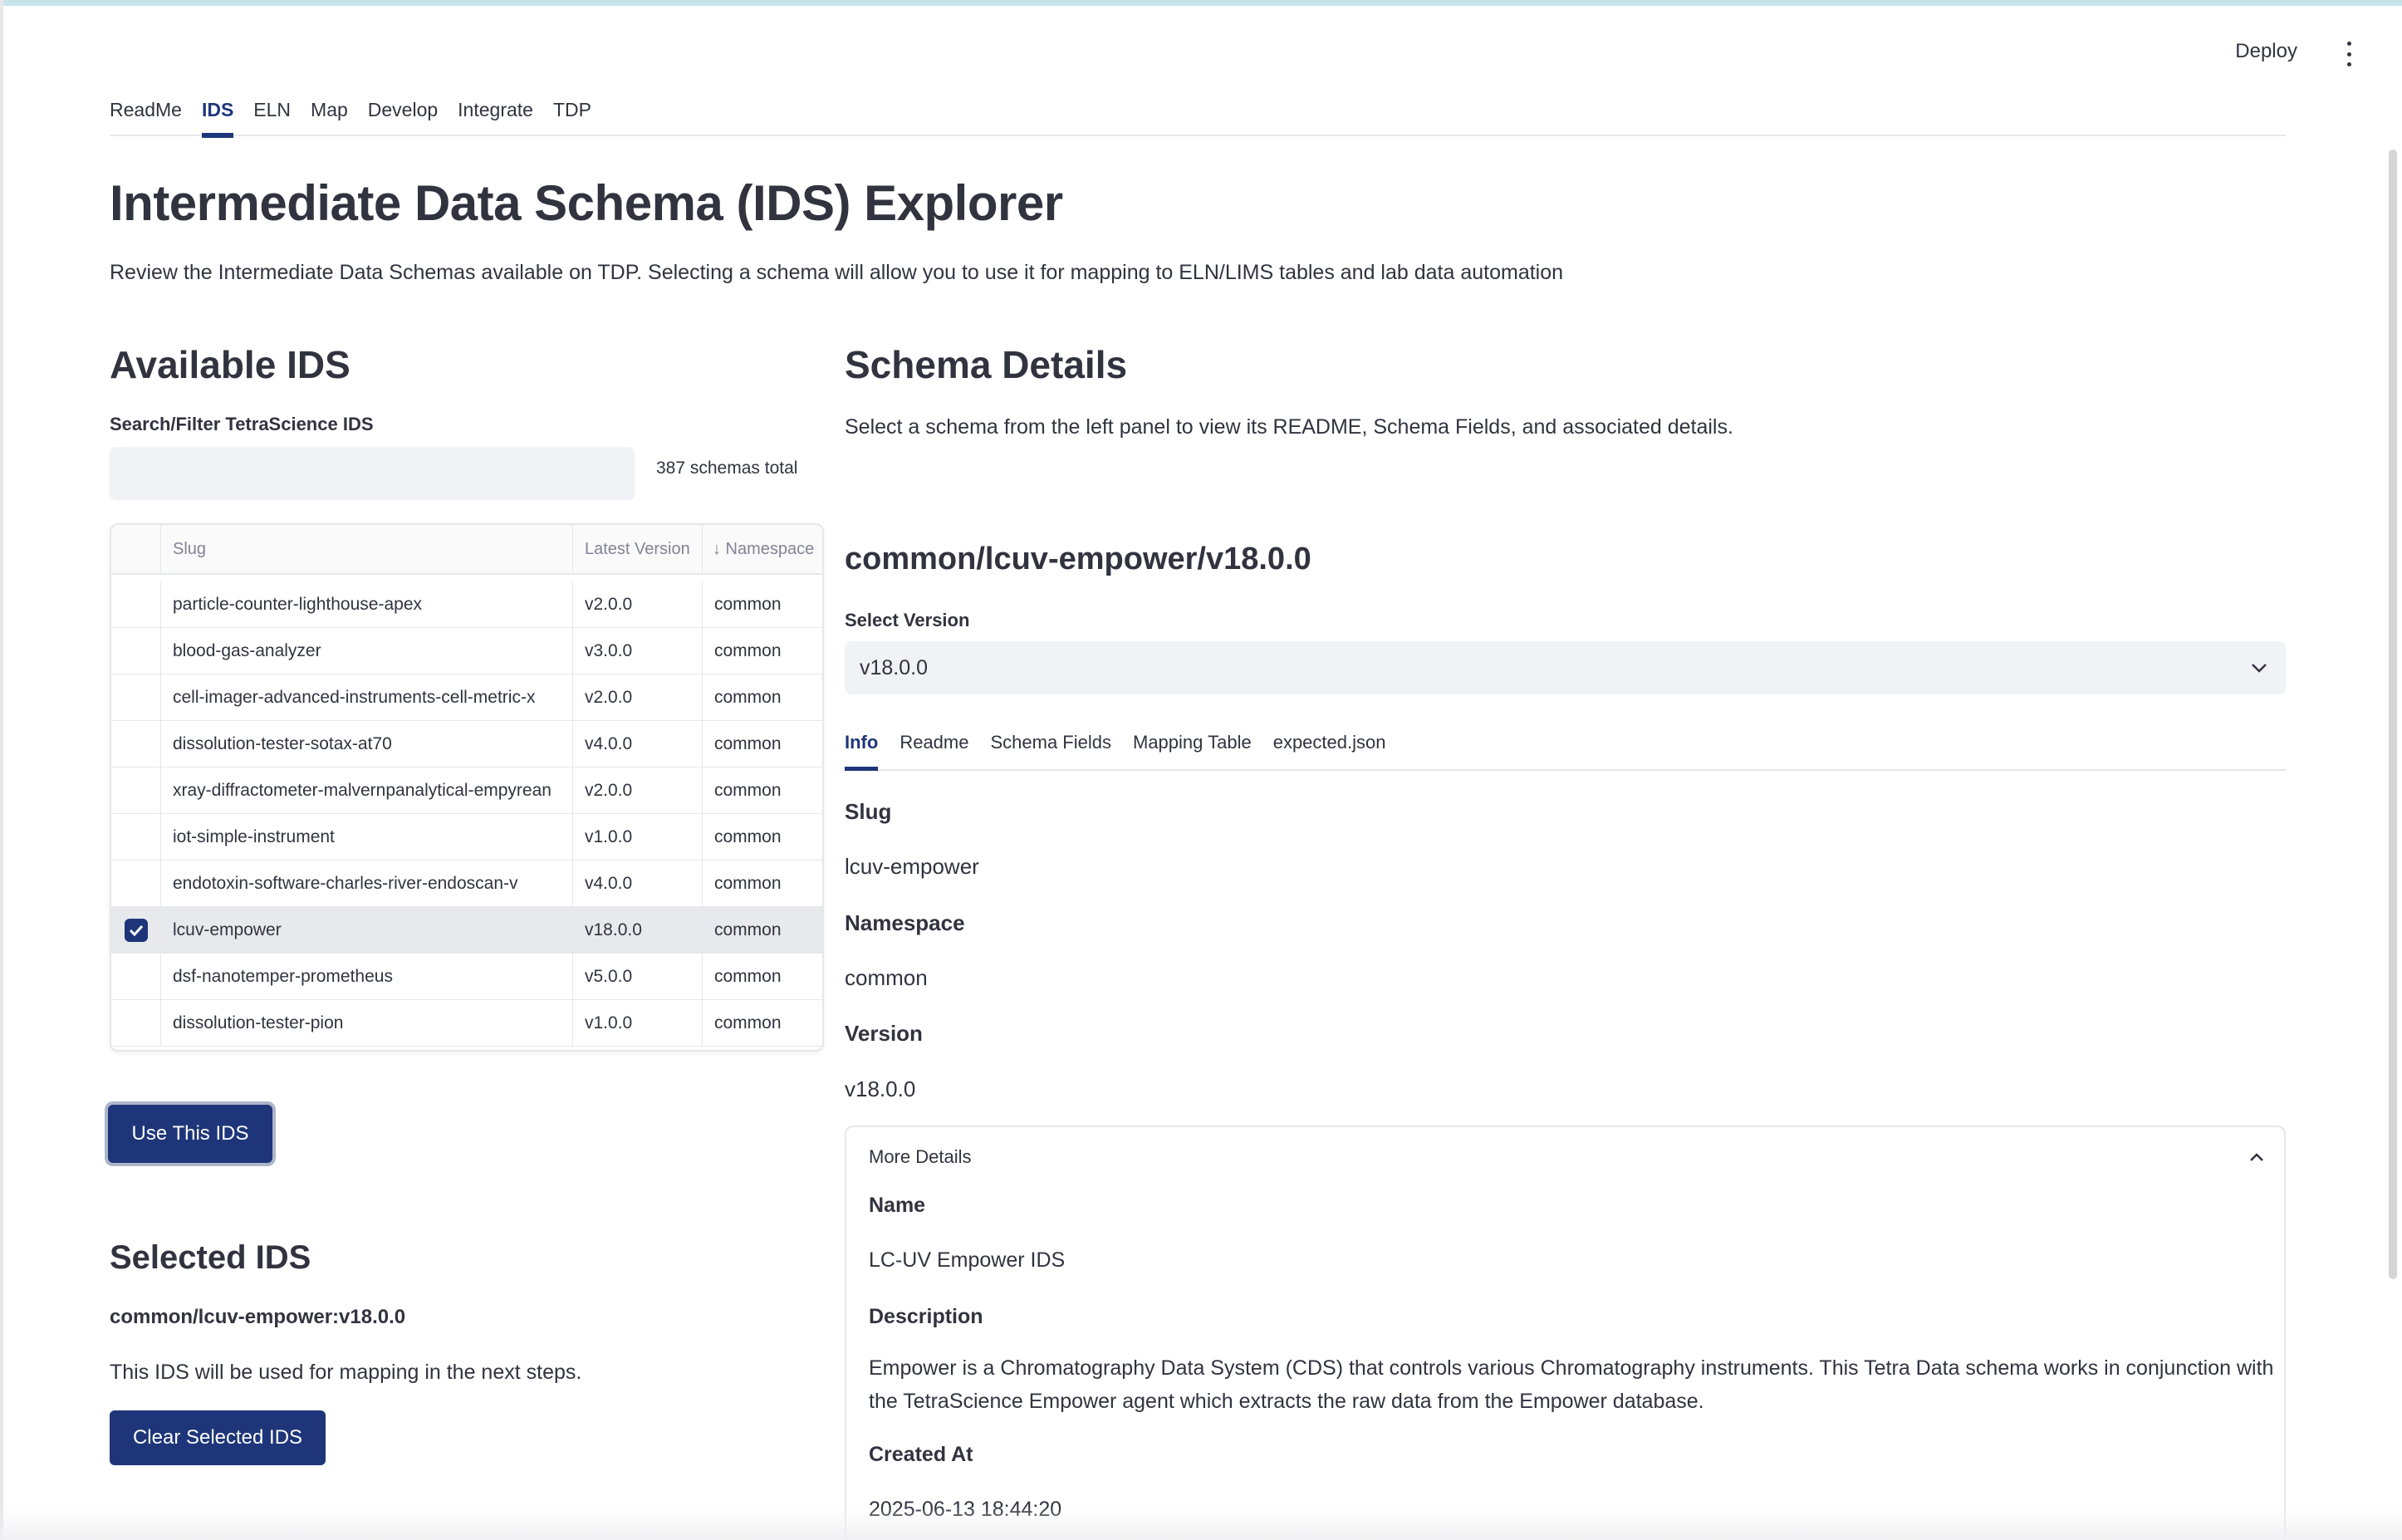 The width and height of the screenshot is (2402, 1540). What do you see at coordinates (881, 1089) in the screenshot?
I see `version-info-value: v18.0.0` at bounding box center [881, 1089].